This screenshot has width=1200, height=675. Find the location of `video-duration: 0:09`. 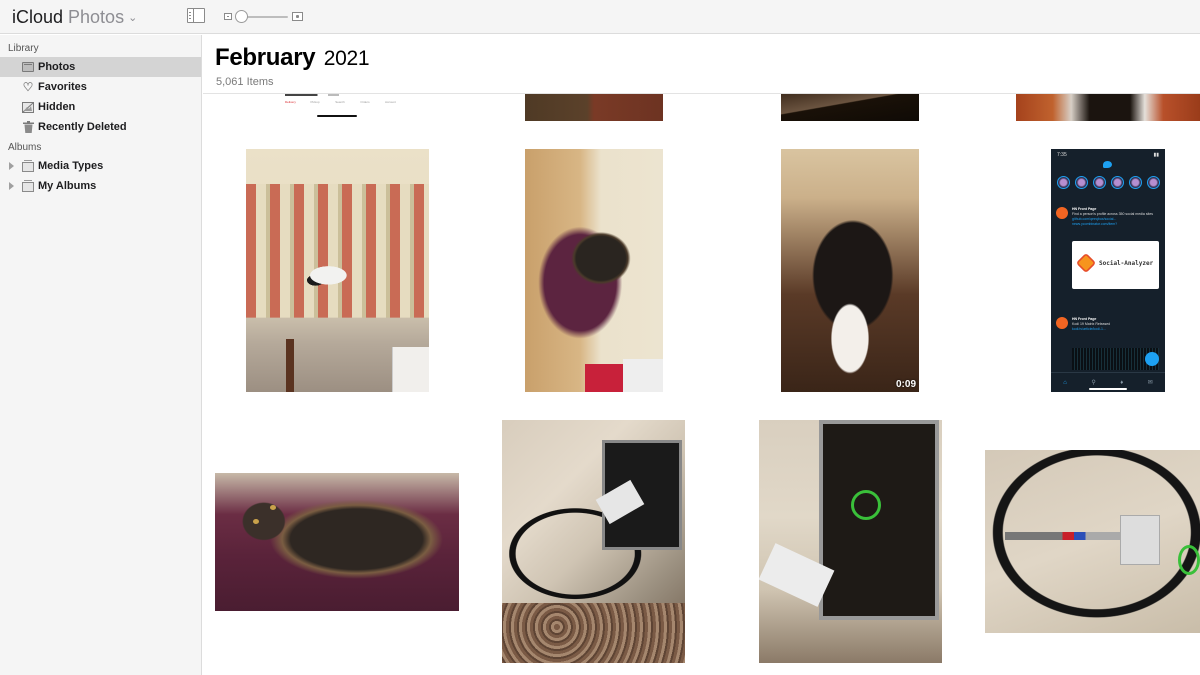

video-duration: 0:09 is located at coordinates (905, 384).